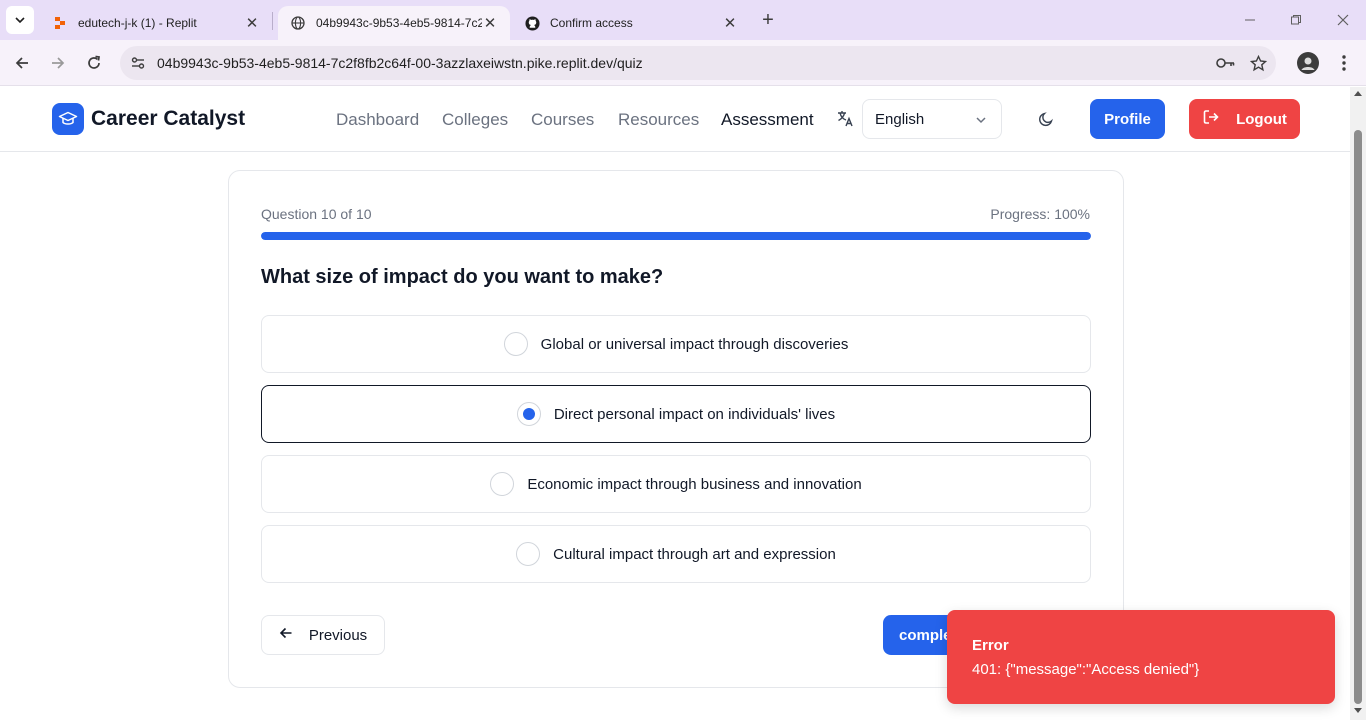  I want to click on scroll-down-arrow-icon, so click(1358, 710).